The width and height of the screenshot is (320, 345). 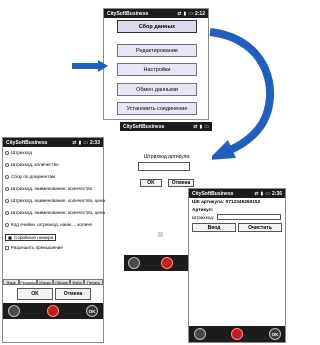 I want to click on result-status-bar: CitySoftBusiness ⇄ ▮ ▭ 2:36, so click(x=237, y=193).